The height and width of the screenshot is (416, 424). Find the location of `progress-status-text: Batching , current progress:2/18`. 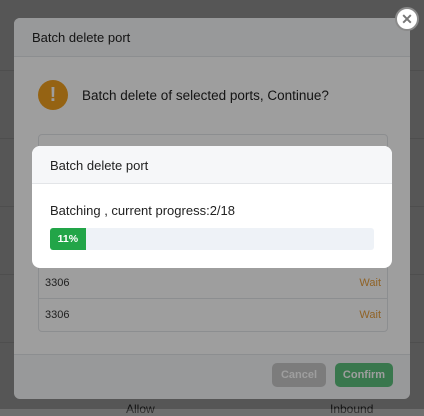

progress-status-text: Batching , current progress:2/18 is located at coordinates (142, 210).